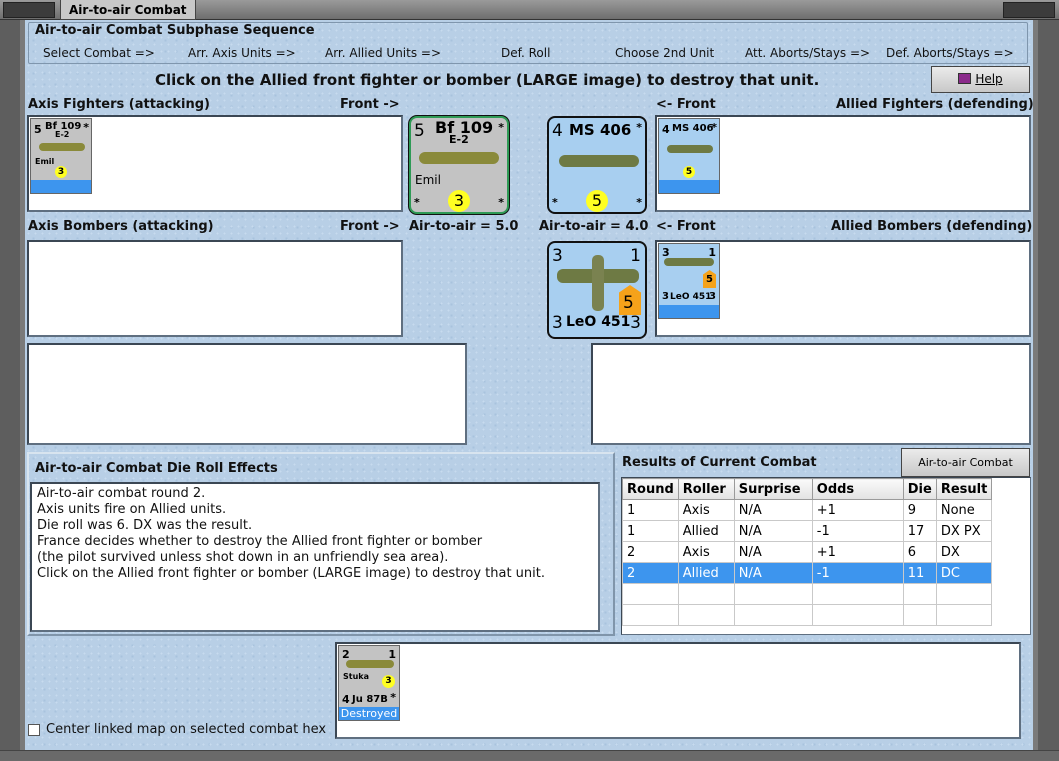  Describe the element at coordinates (557, 323) in the screenshot. I see `unit-bottom-left: 3` at that location.